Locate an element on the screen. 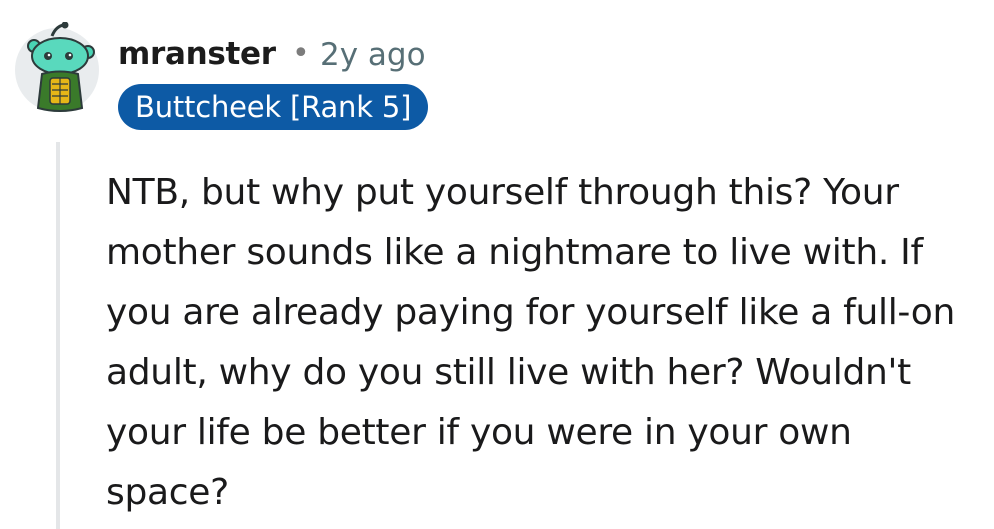  snoo-avatar-icon is located at coordinates (57, 67).